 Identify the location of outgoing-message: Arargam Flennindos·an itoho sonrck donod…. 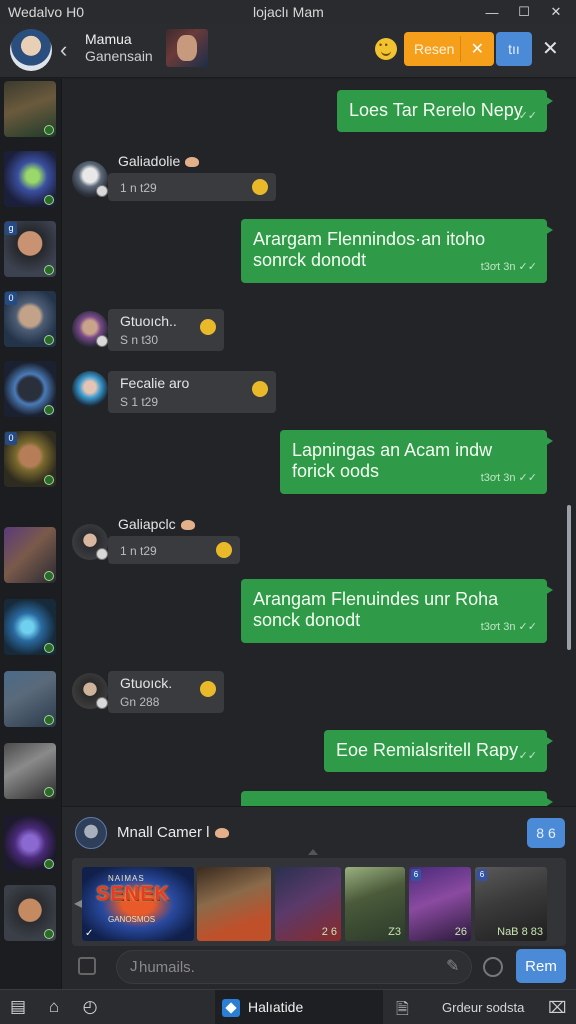
(397, 251).